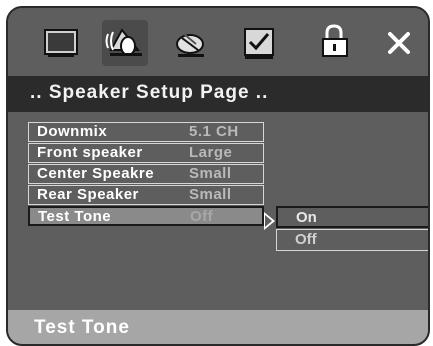 This screenshot has width=433, height=346. I want to click on test-tone-options: On Off, so click(352, 229).